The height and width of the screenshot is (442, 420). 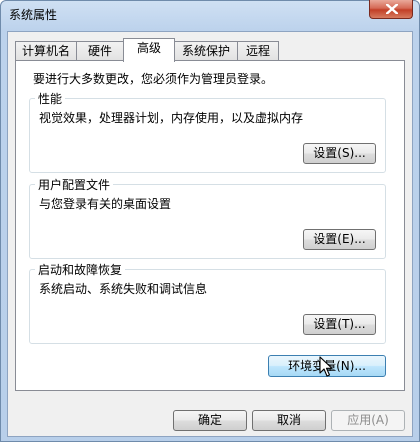 I want to click on startup-recovery-description: 系统启动、系统失败和调试信息, so click(x=123, y=289).